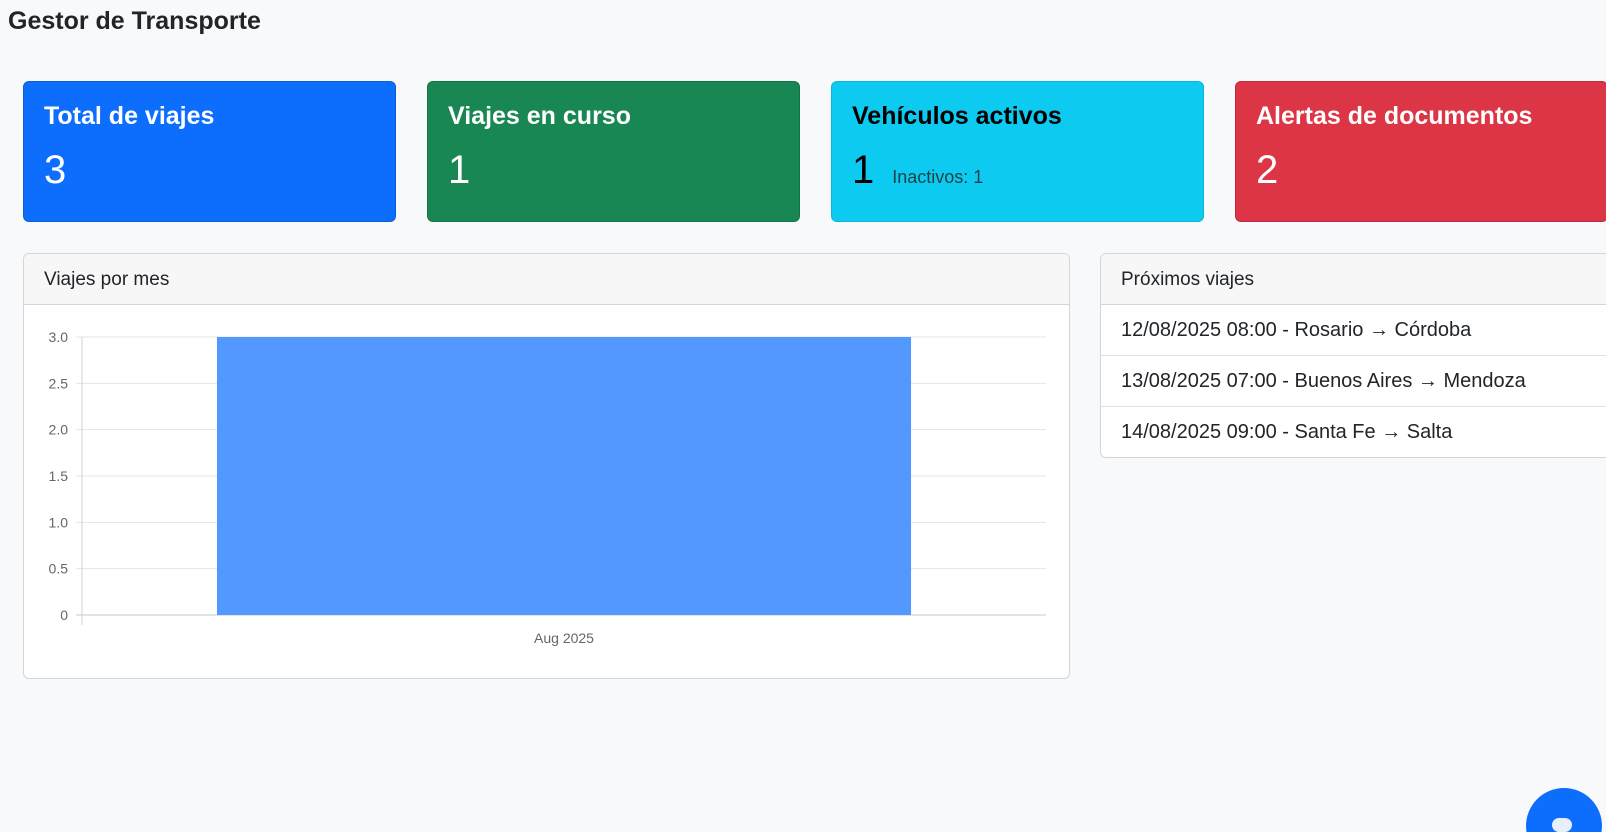 The width and height of the screenshot is (1606, 832). Describe the element at coordinates (564, 638) in the screenshot. I see `x-tick-label: Aug 2025` at that location.